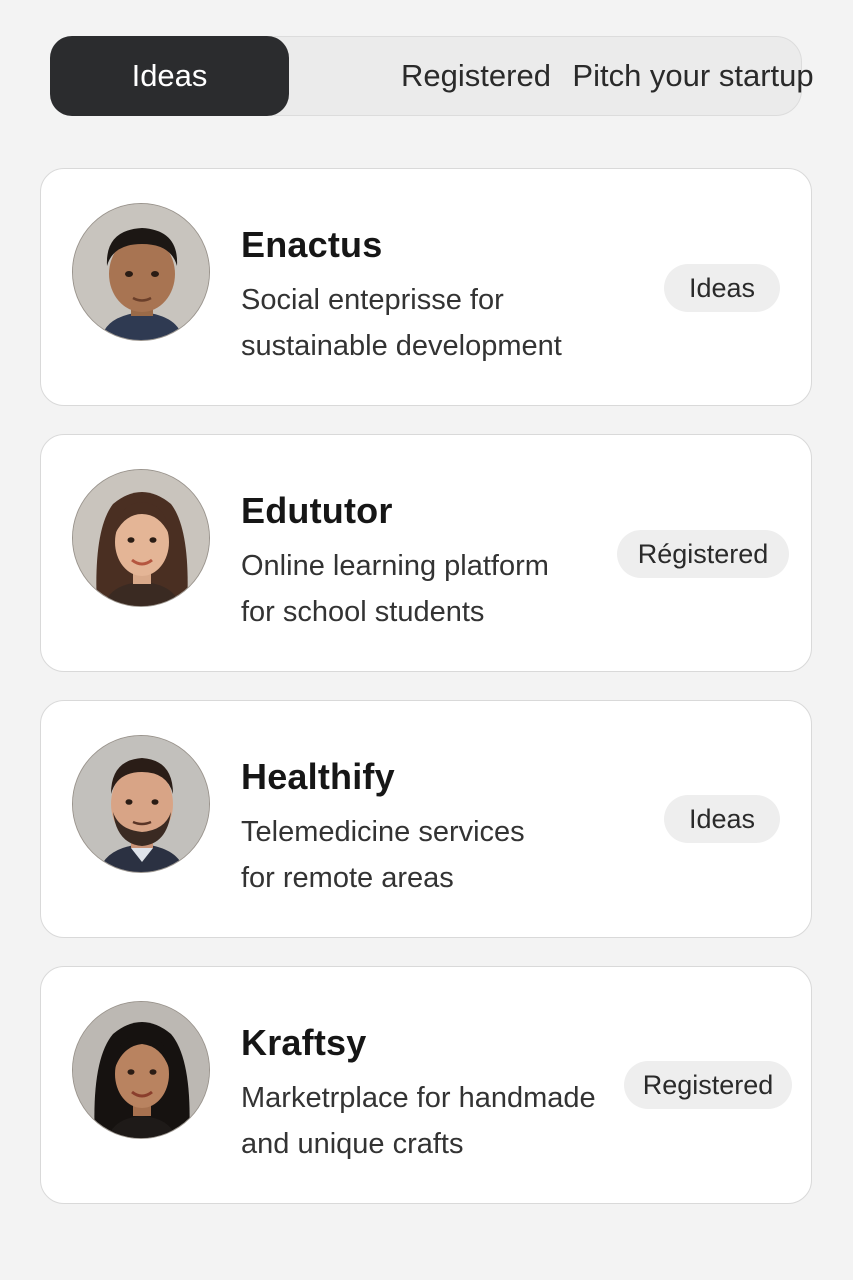 This screenshot has height=1280, width=853. Describe the element at coordinates (169, 76) in the screenshot. I see `tab-ideas: Ideas` at that location.